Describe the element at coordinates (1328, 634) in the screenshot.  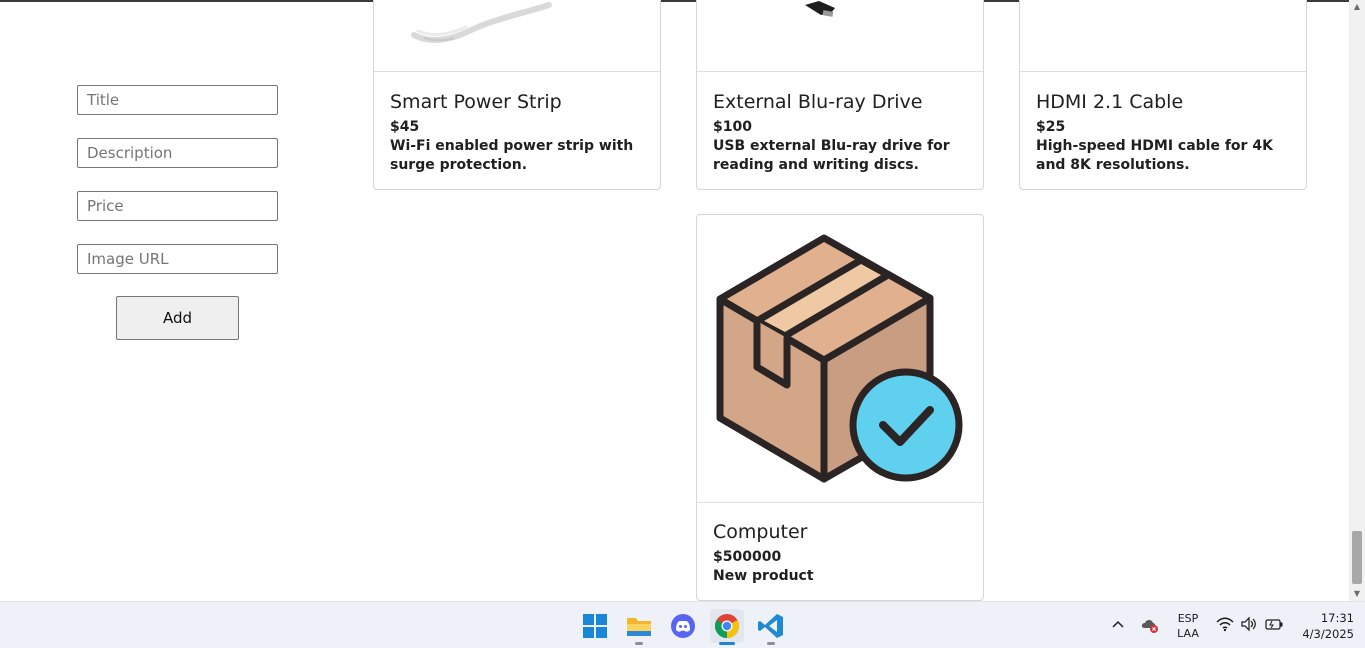
I see `clock-date: 4/3/2025` at that location.